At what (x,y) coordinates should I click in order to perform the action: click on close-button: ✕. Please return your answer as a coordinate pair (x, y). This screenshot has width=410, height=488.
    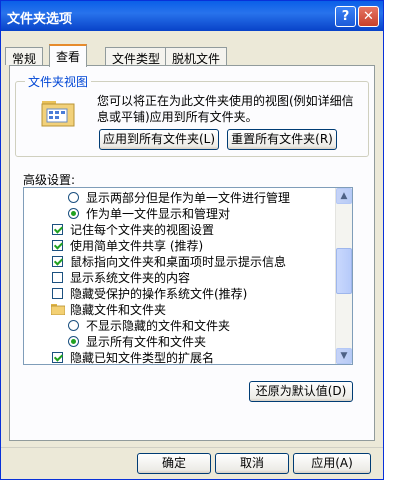
    Looking at the image, I should click on (368, 16).